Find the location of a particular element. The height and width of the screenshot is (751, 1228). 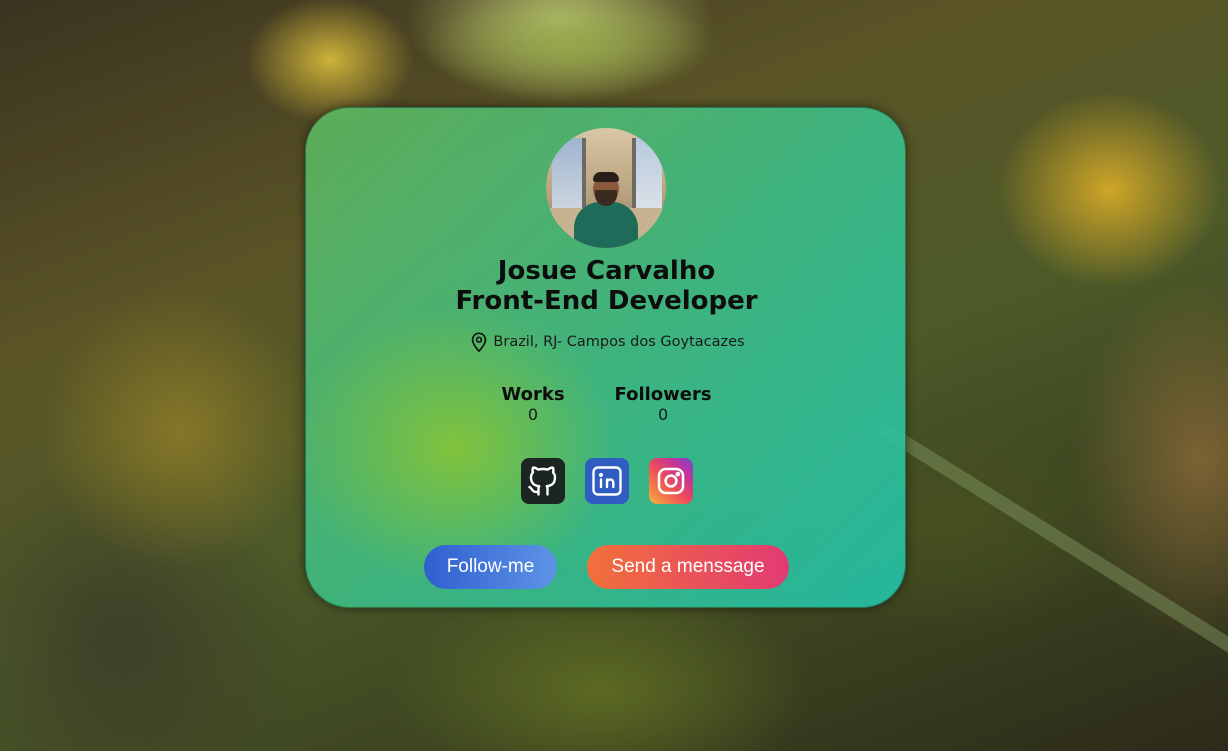

avatar is located at coordinates (606, 188).